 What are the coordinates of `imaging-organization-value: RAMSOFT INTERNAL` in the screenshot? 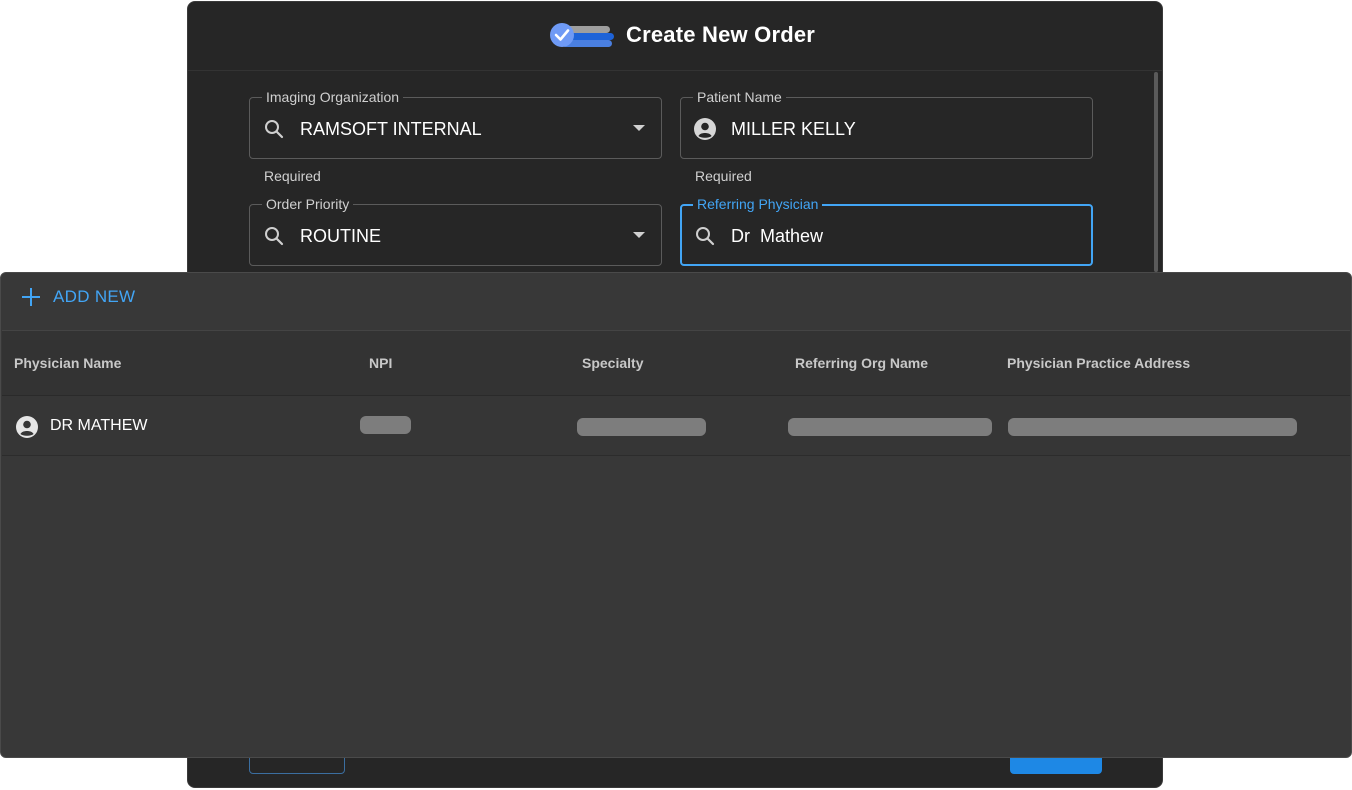 It's located at (391, 129).